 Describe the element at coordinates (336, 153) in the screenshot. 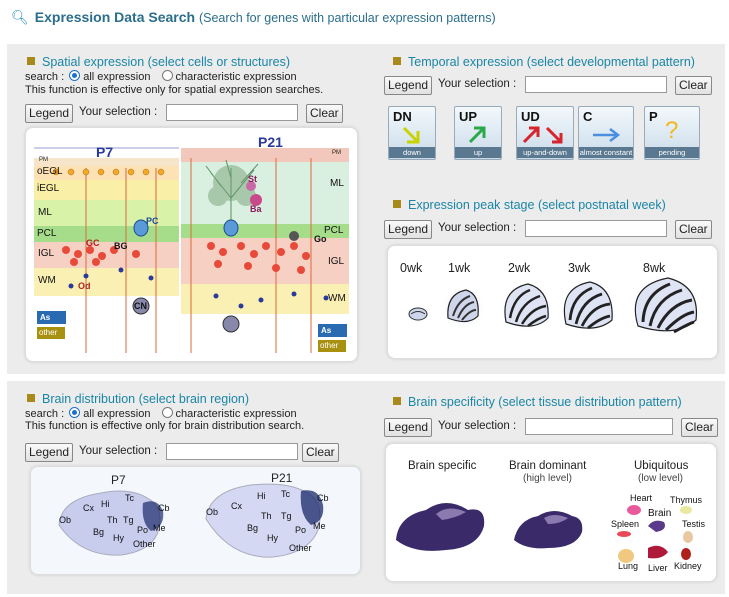

I see `layer-pm-right: PM` at that location.